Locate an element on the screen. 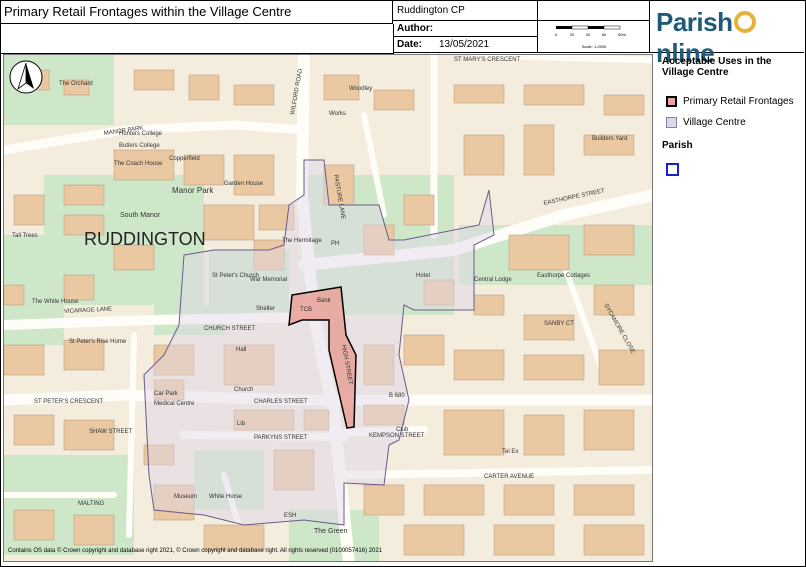 The image size is (806, 567). label-white-horse: White Horse is located at coordinates (226, 497).